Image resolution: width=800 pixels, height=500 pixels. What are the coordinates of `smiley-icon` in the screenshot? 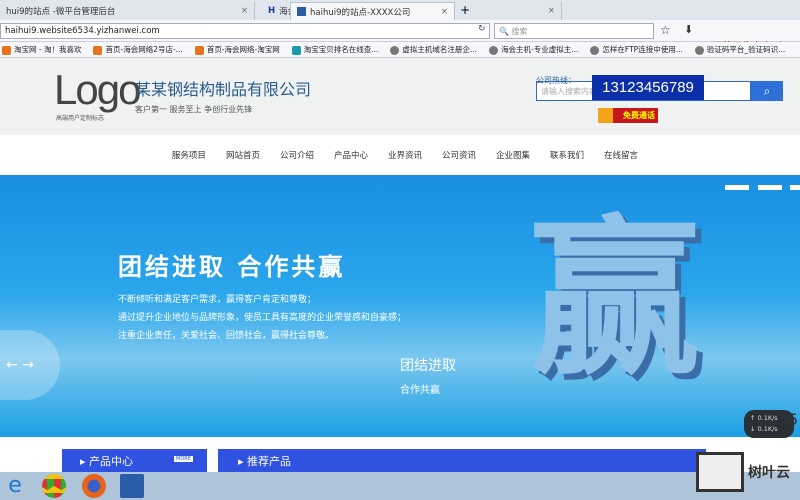 It's located at (605, 115).